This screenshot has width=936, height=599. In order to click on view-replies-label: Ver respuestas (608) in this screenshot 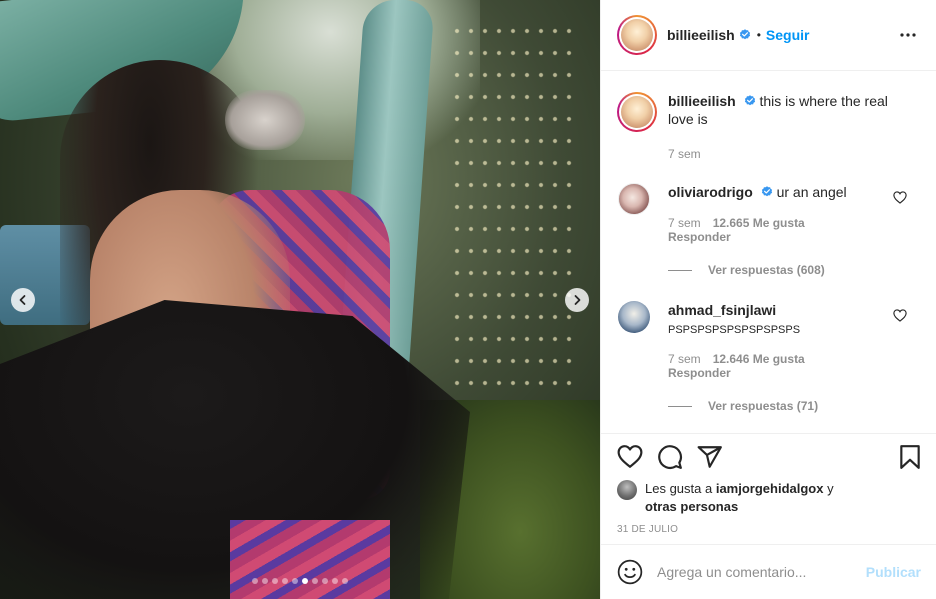, I will do `click(766, 270)`.